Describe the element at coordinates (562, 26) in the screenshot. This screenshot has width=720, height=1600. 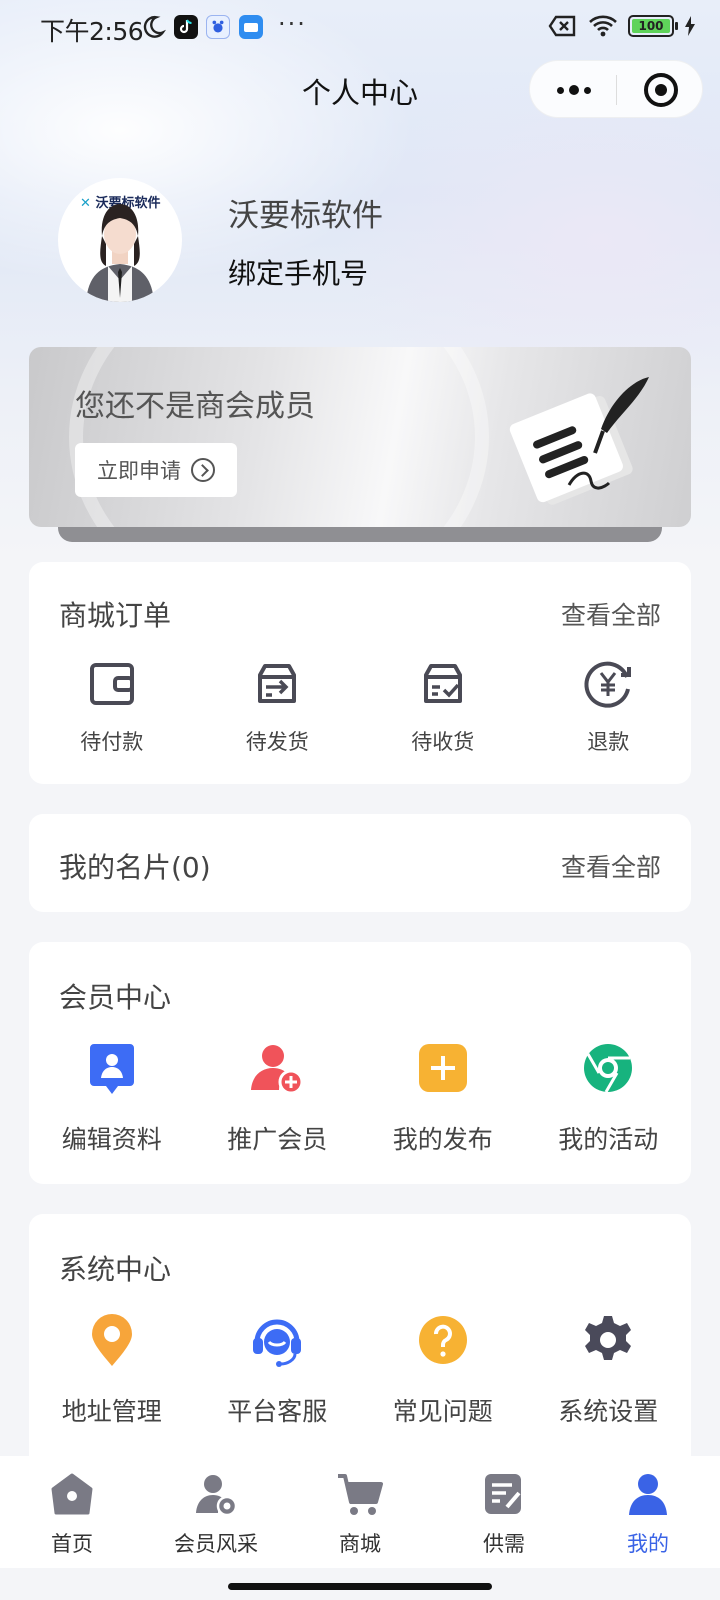
I see `sim-x-icon` at that location.